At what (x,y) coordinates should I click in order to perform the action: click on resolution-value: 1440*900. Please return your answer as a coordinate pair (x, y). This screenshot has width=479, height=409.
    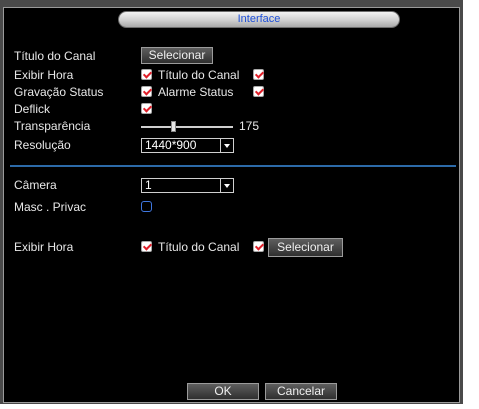
    Looking at the image, I should click on (171, 145).